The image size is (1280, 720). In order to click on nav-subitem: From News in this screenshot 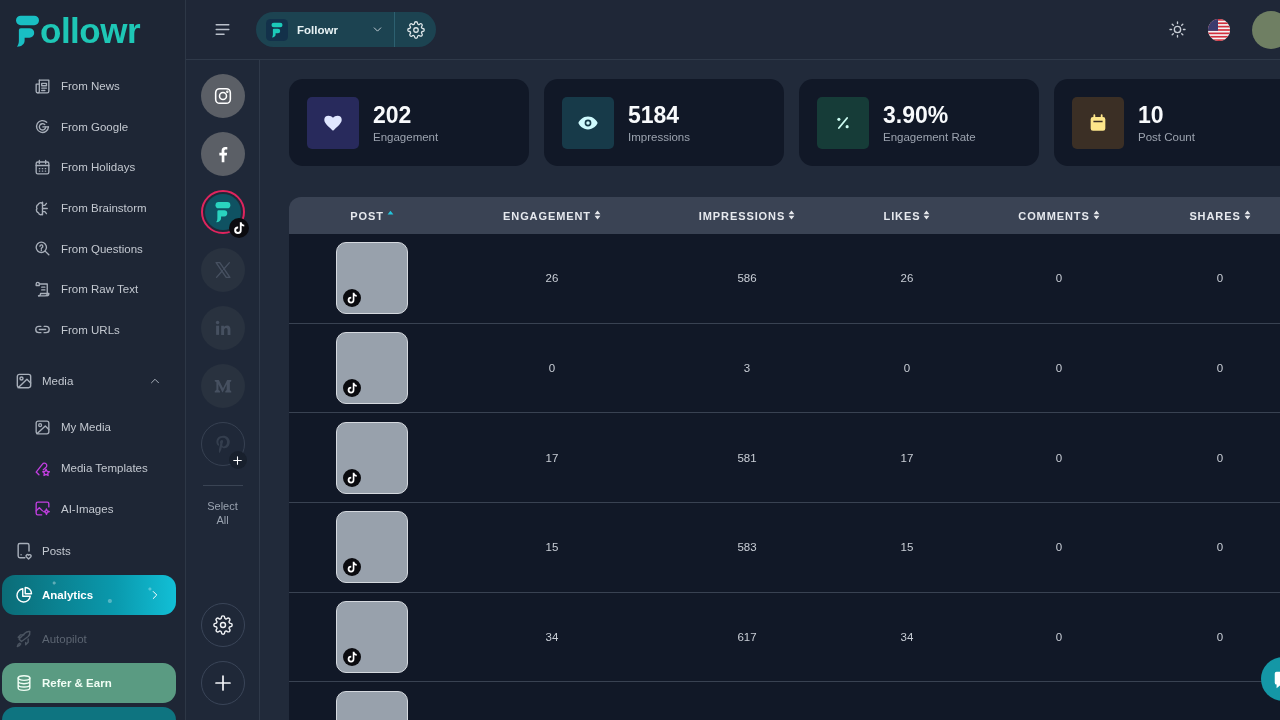, I will do `click(87, 86)`.